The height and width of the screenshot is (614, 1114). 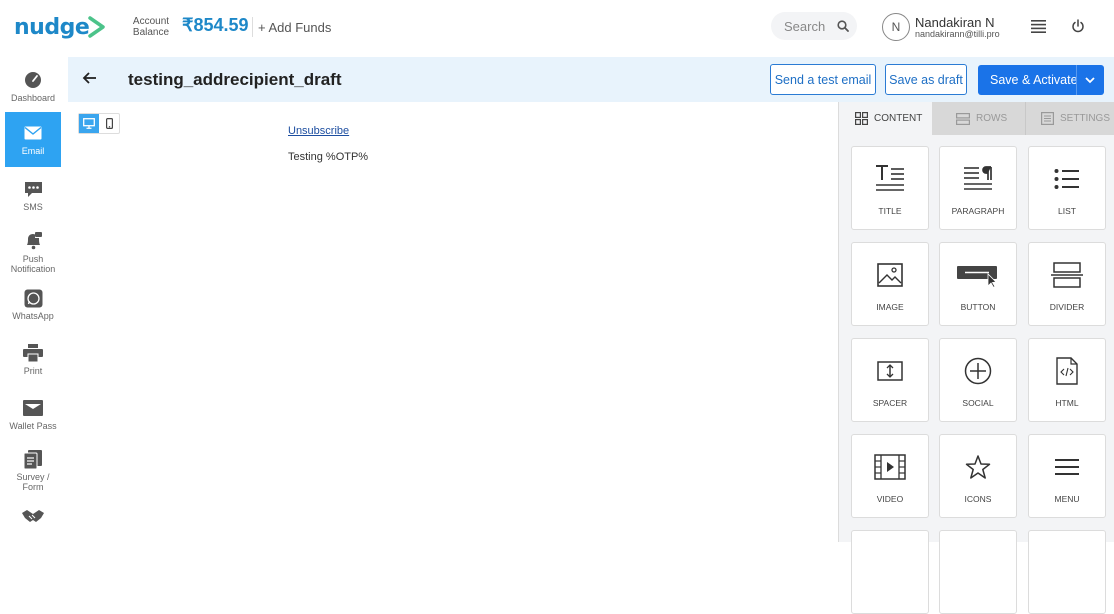 I want to click on desktop-view-button, so click(x=89, y=123).